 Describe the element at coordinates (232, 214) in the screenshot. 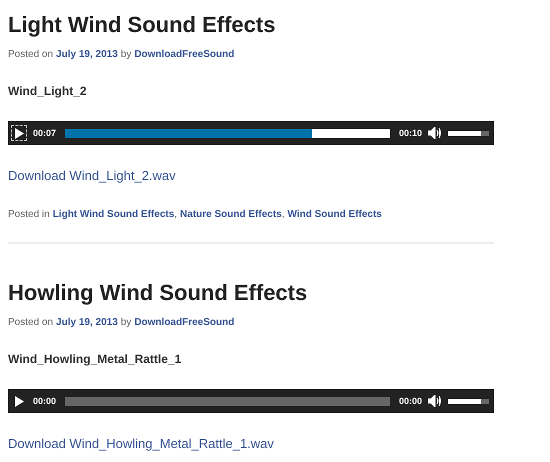

I see `category-link: Nature Sound Effects,` at that location.